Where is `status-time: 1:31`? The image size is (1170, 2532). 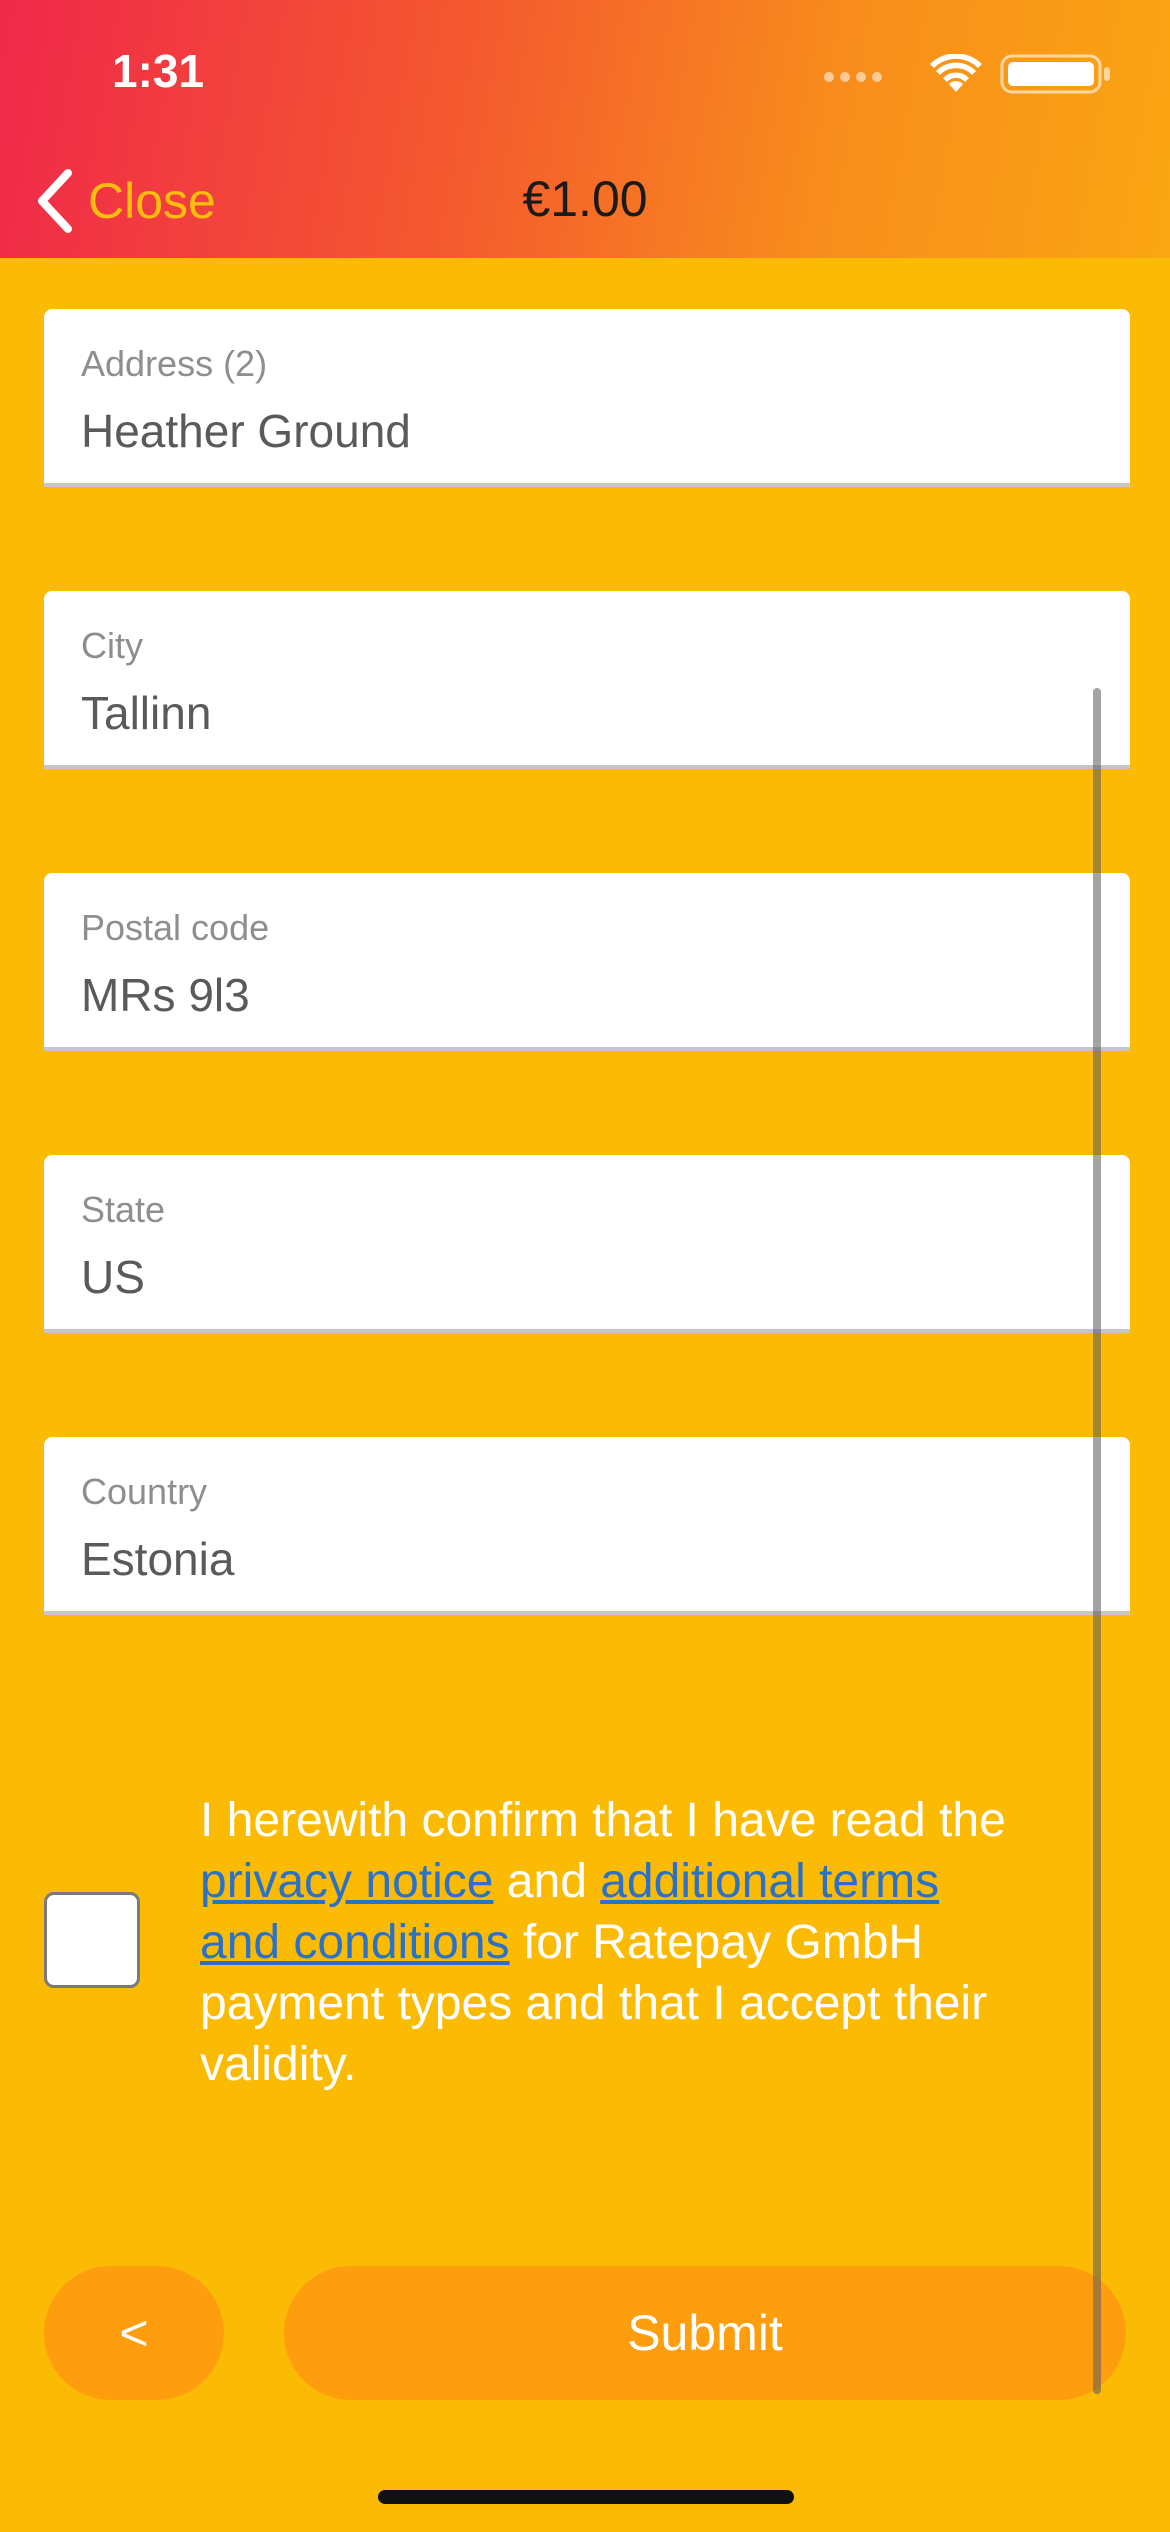
status-time: 1:31 is located at coordinates (158, 71).